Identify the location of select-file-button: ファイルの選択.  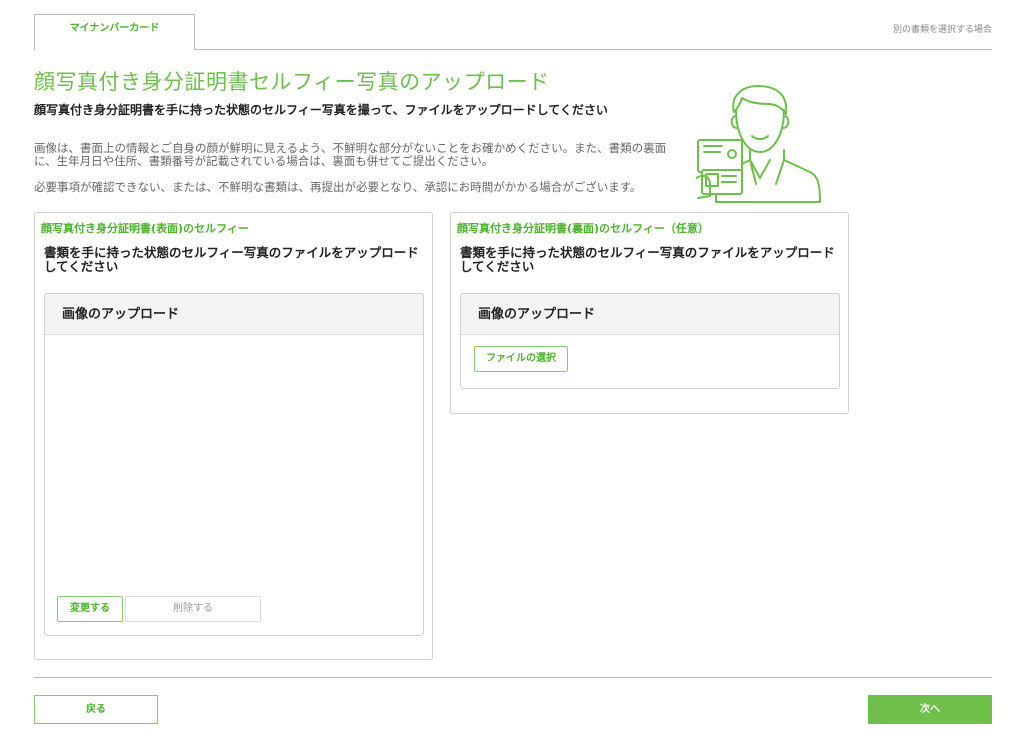
(521, 359).